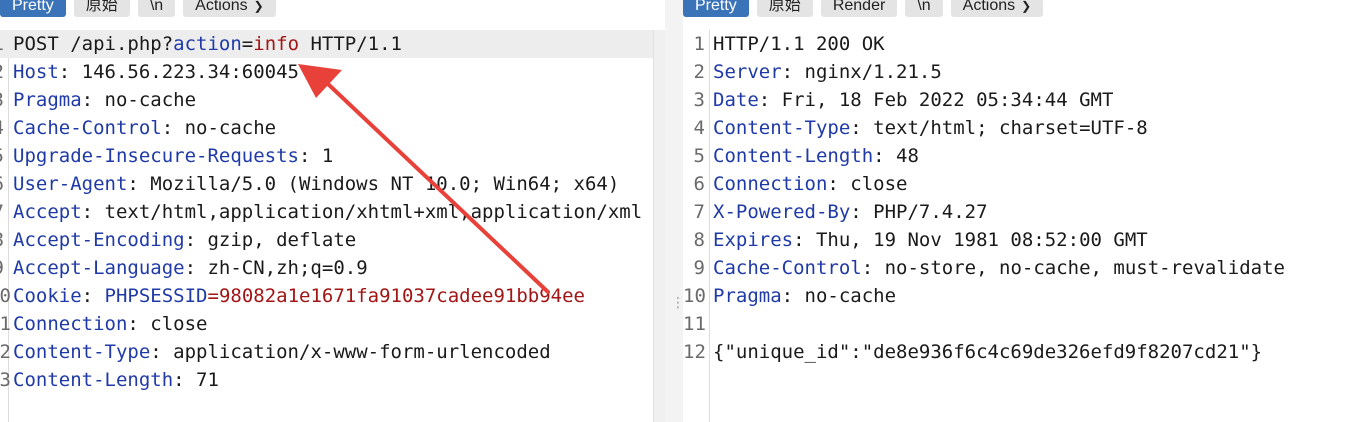 This screenshot has width=1355, height=422. Describe the element at coordinates (1084, 268) in the screenshot. I see `header-value: no-store, no-cache, must-revalidate` at that location.